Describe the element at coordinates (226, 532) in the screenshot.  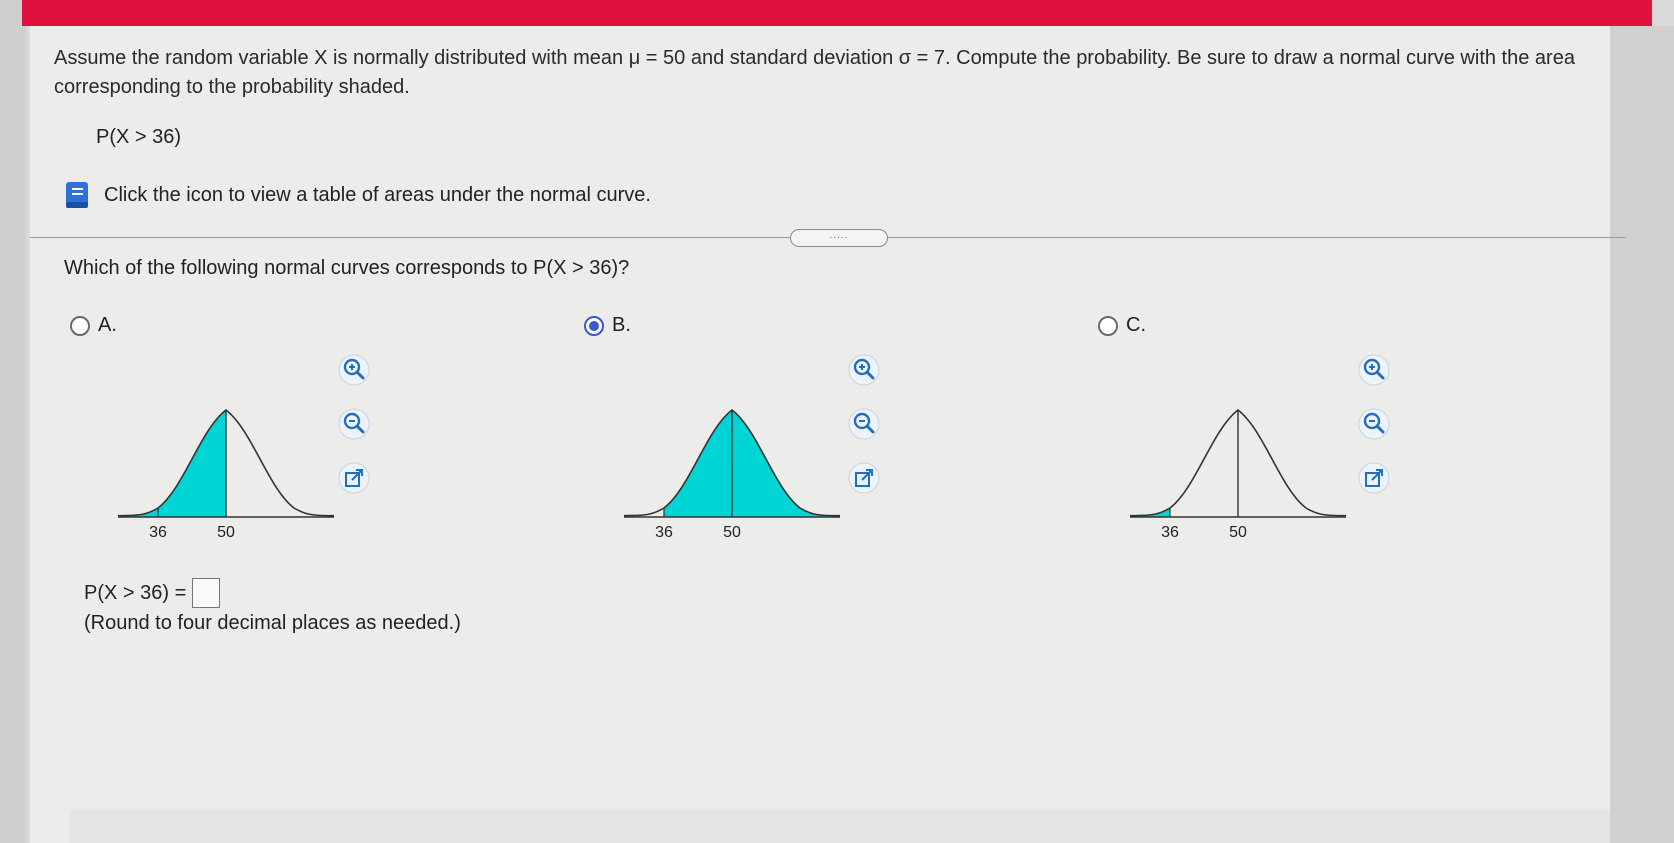
I see `choice-a-tick-label-50: 50` at that location.